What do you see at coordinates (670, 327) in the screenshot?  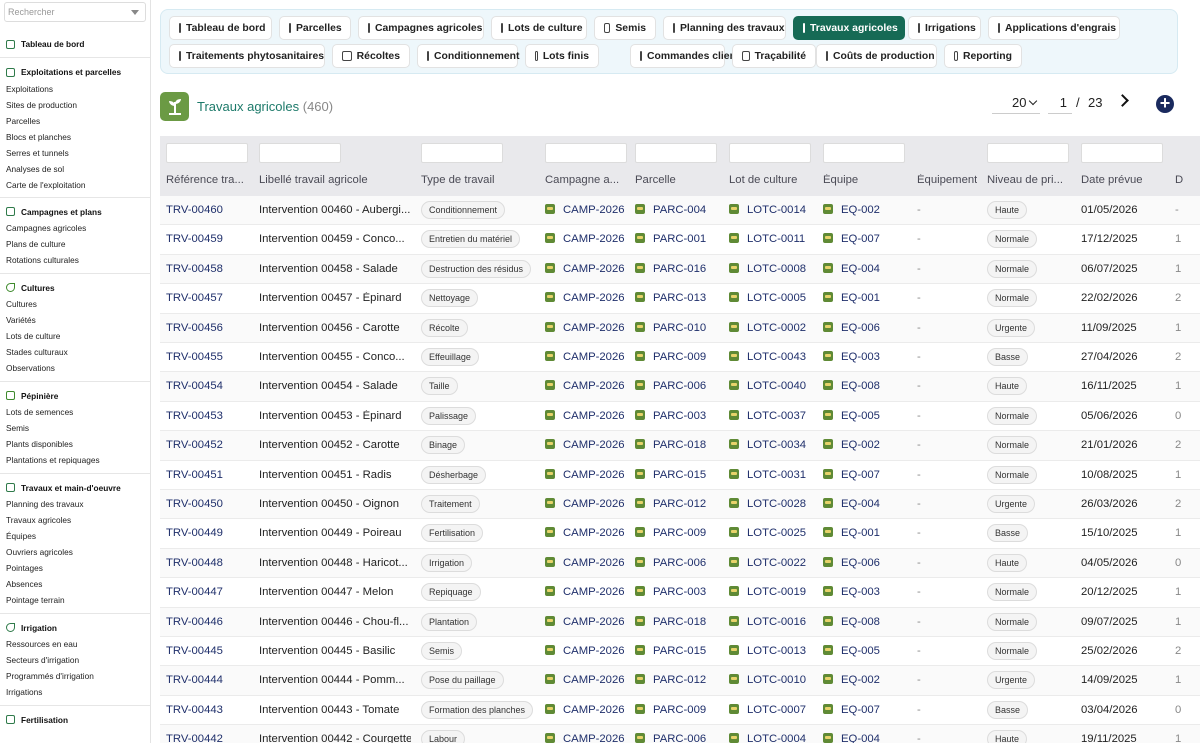 I see `parcel-link: PARC-010` at bounding box center [670, 327].